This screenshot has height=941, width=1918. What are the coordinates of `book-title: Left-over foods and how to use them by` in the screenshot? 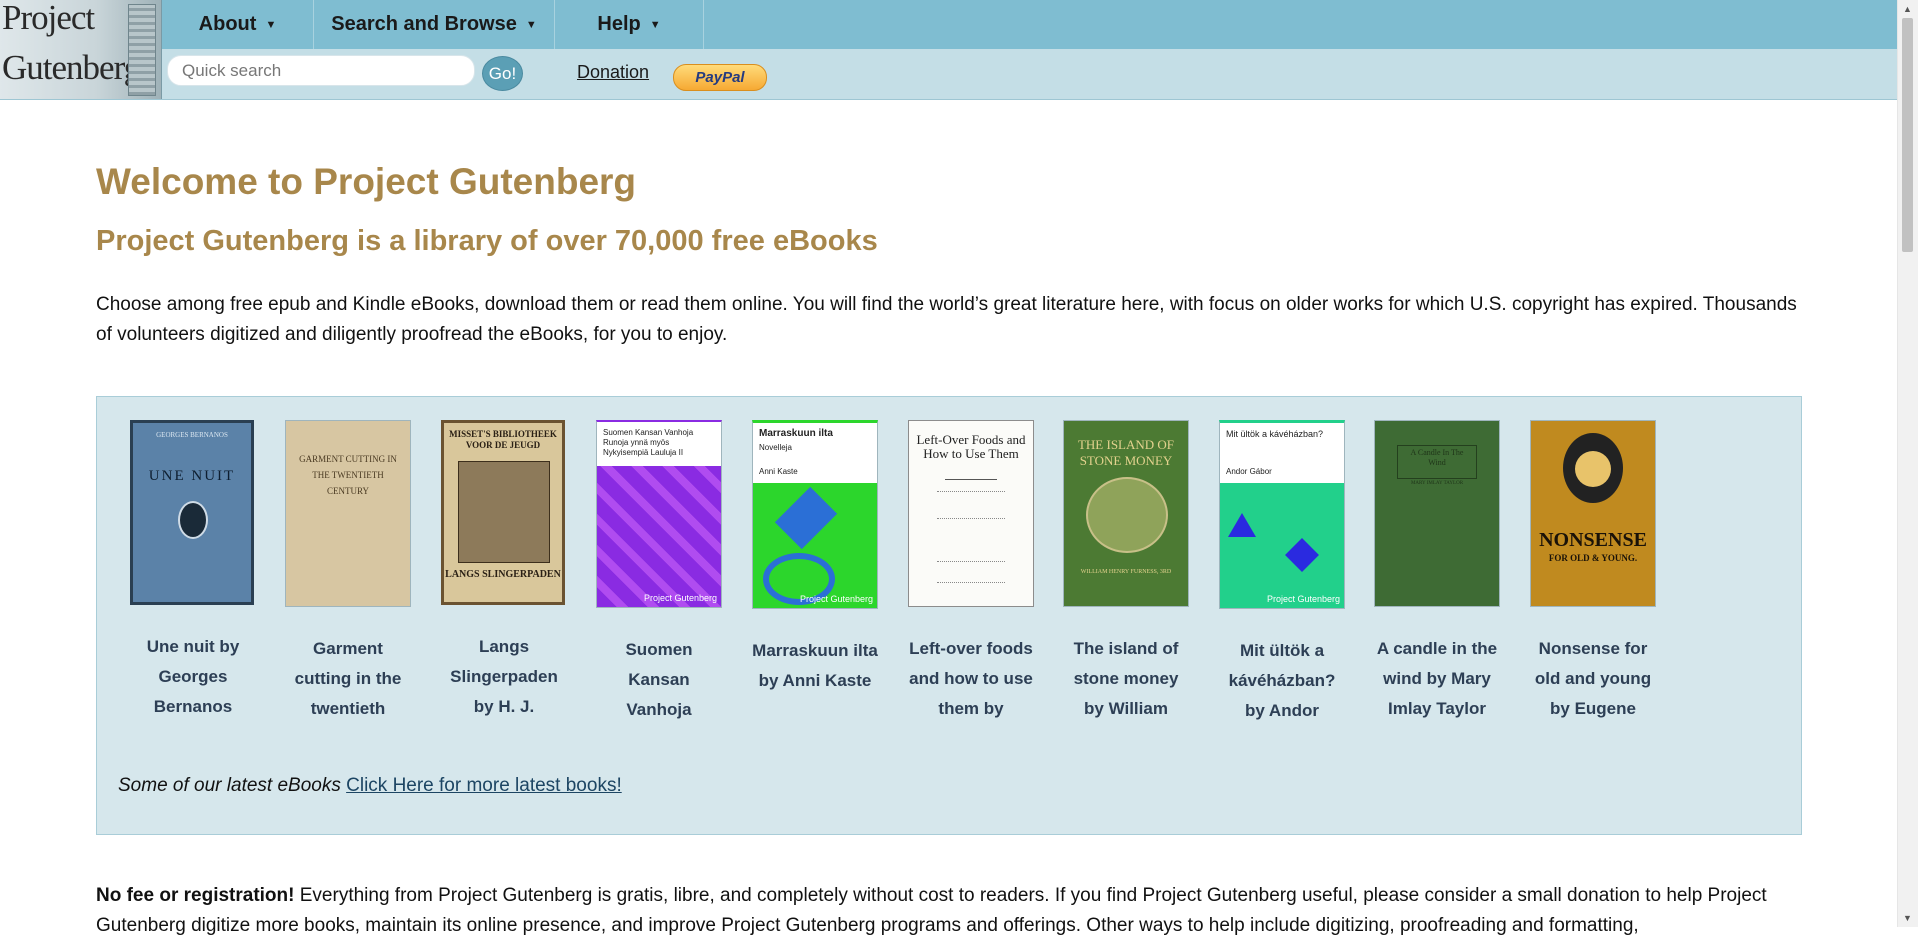 It's located at (971, 679).